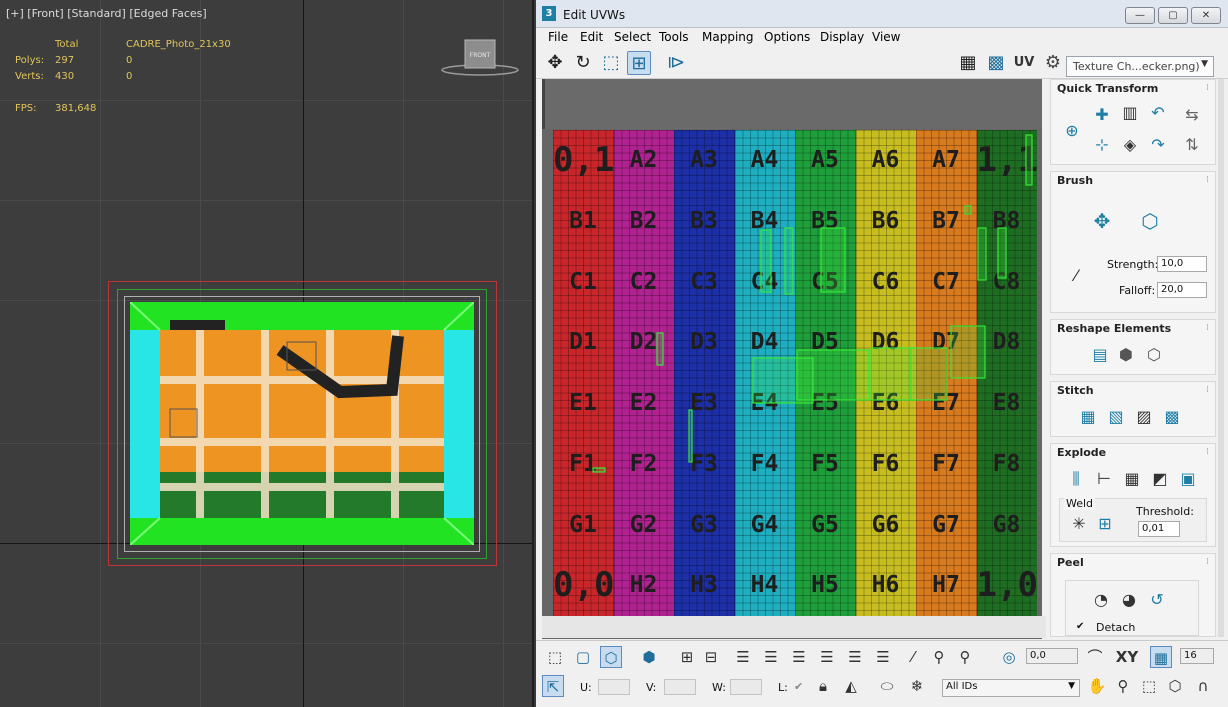  I want to click on menu-view: View, so click(886, 37).